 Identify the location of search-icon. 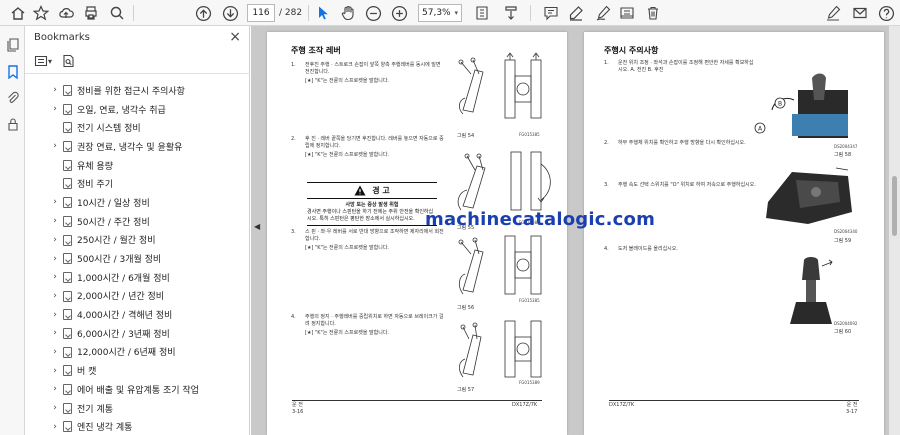
(117, 13).